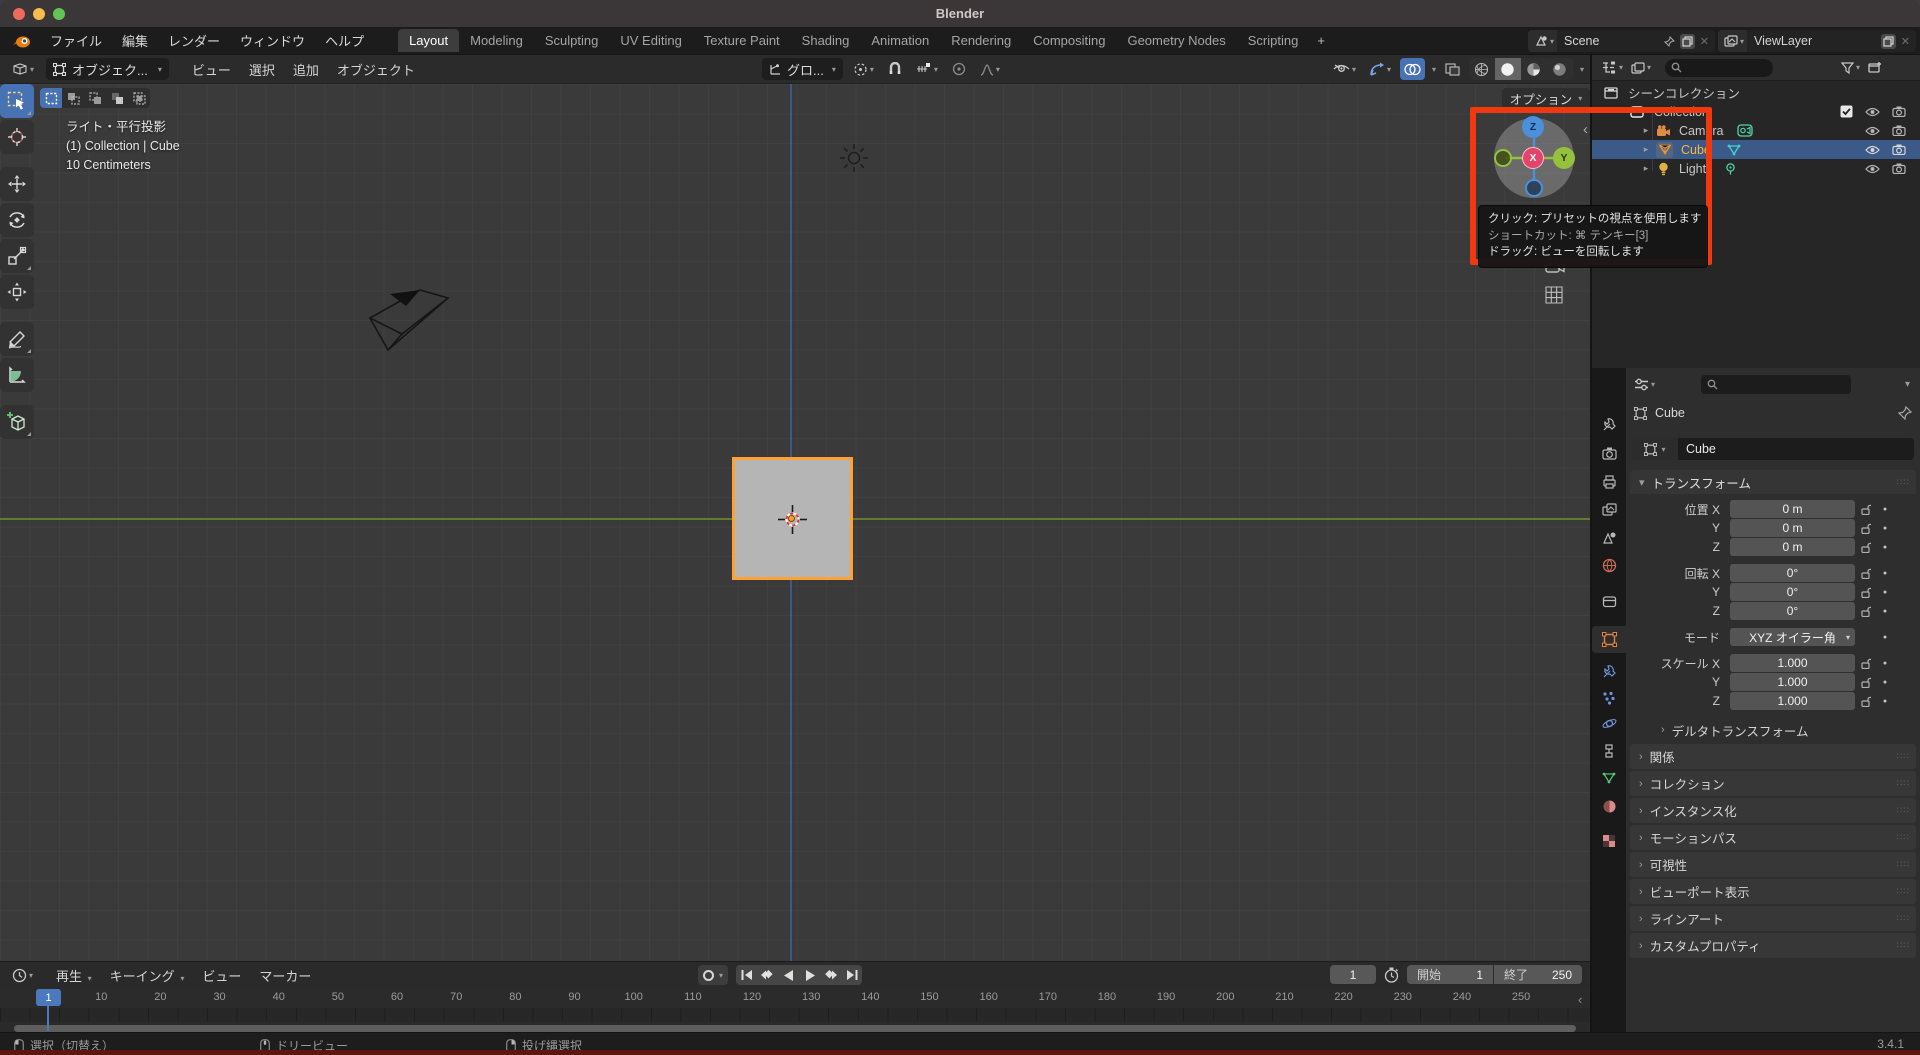  Describe the element at coordinates (48, 997) in the screenshot. I see `playhead: 1` at that location.